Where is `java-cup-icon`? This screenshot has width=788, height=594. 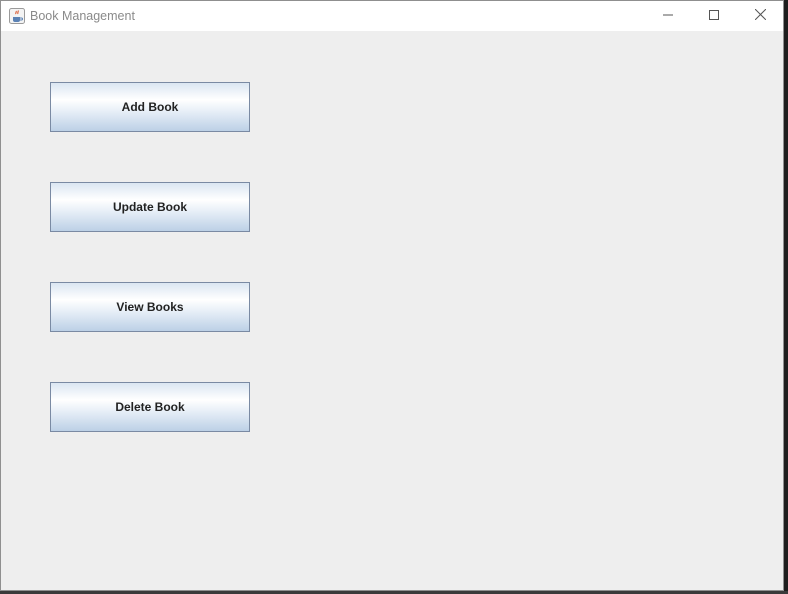
java-cup-icon is located at coordinates (17, 16).